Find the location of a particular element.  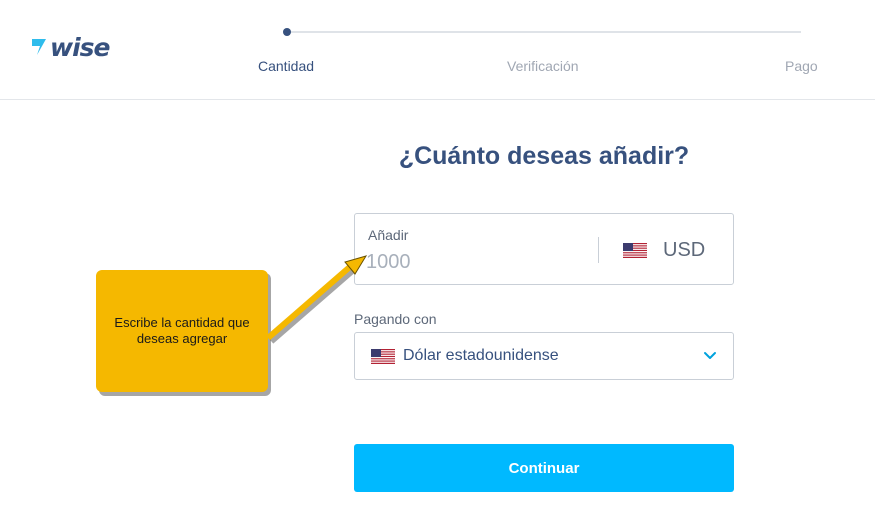

annotation-arrow is located at coordinates (317, 299).